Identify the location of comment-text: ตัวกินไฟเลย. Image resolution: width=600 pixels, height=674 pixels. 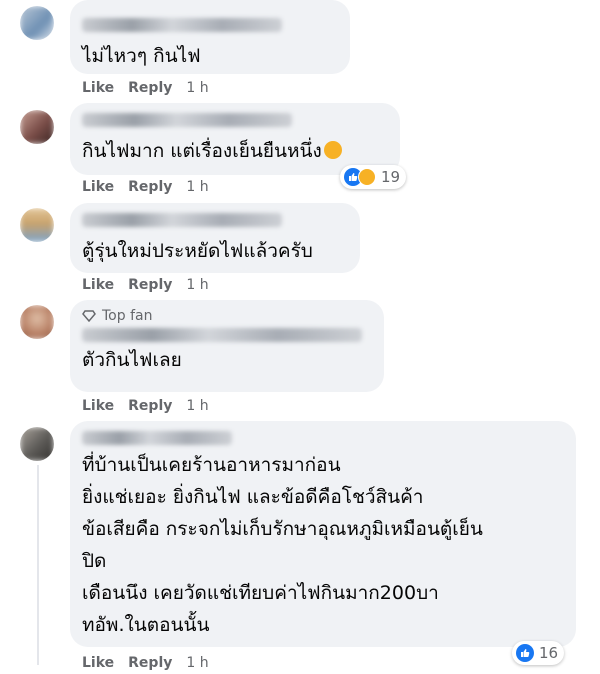
(132, 360).